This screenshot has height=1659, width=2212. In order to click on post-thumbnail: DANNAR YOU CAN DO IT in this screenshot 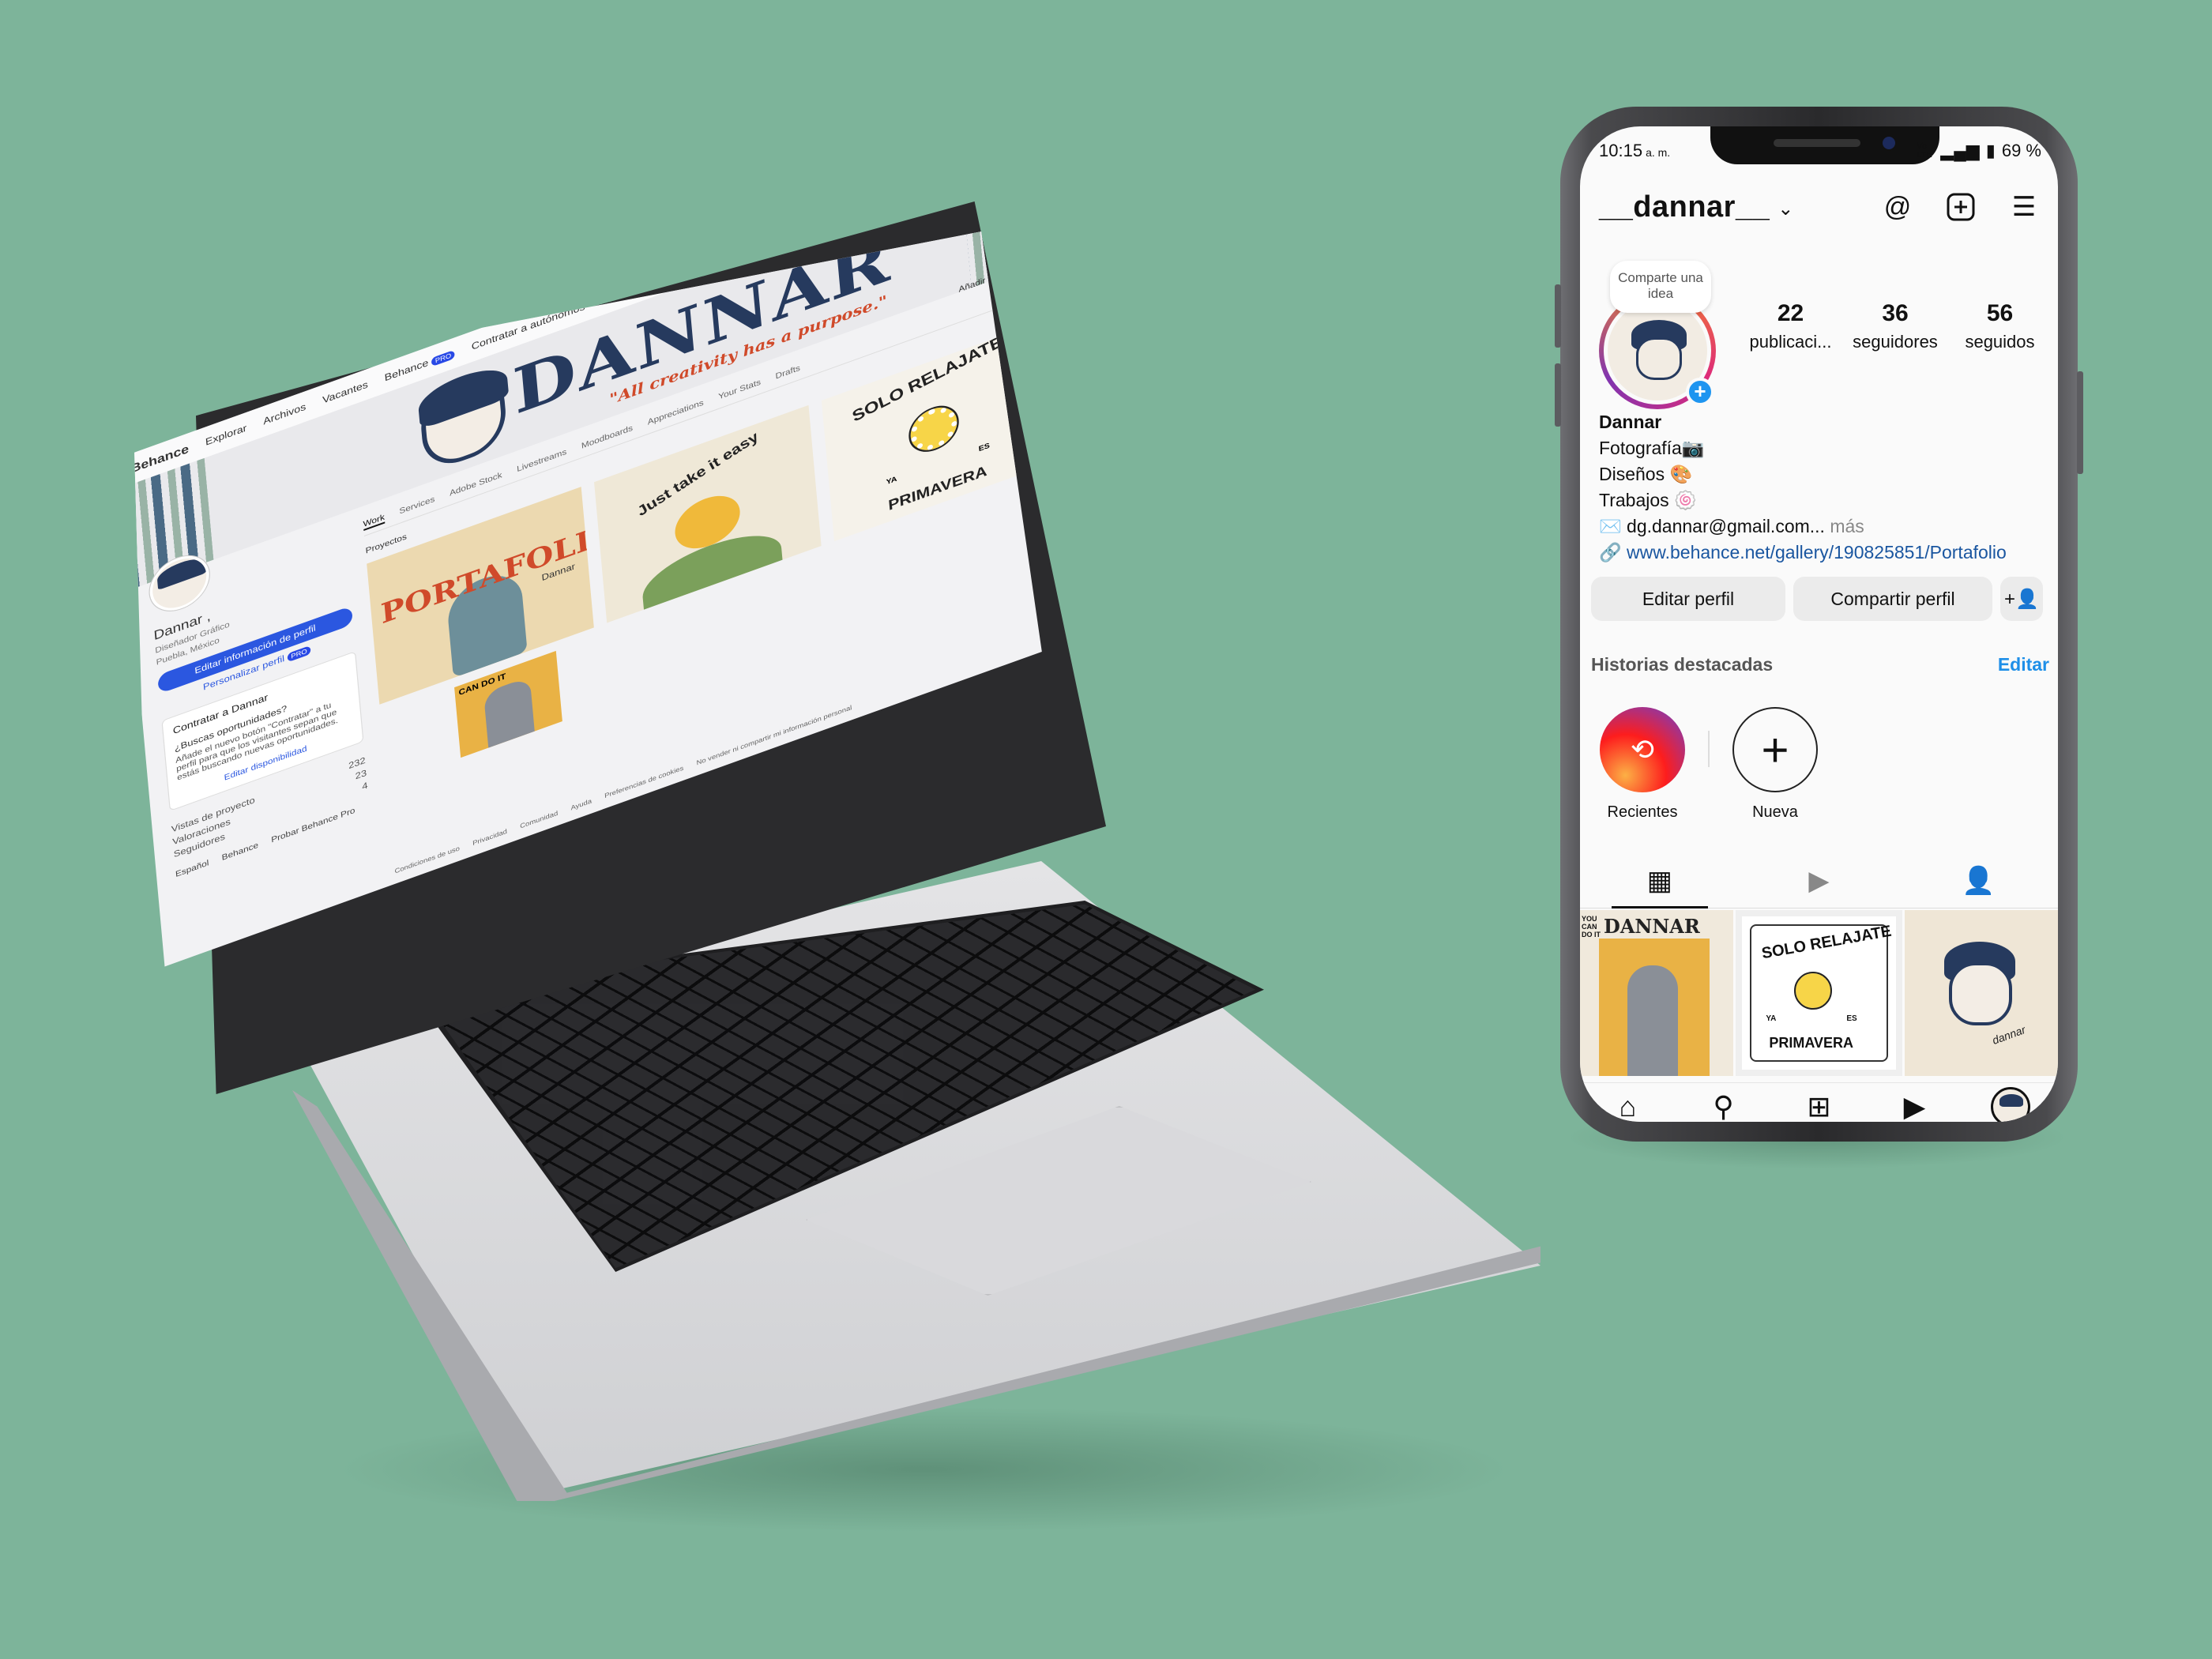, I will do `click(1657, 993)`.